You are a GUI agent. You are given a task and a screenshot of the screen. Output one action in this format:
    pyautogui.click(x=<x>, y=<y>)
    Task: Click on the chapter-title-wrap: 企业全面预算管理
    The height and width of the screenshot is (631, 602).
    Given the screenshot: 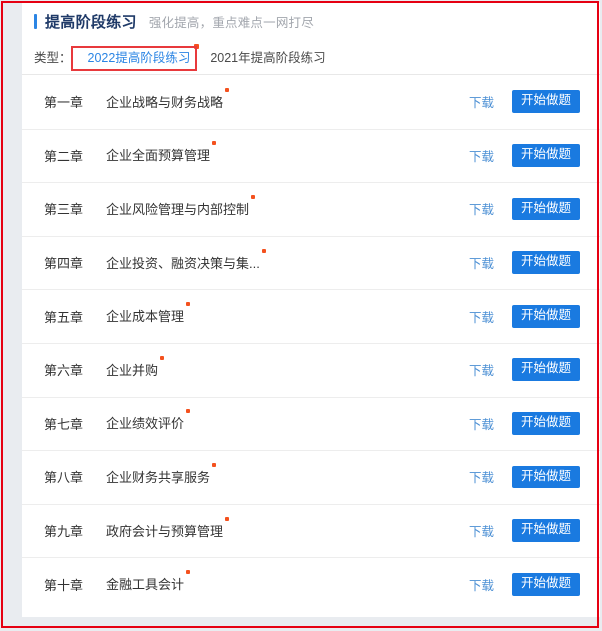 What is the action you would take?
    pyautogui.click(x=161, y=153)
    